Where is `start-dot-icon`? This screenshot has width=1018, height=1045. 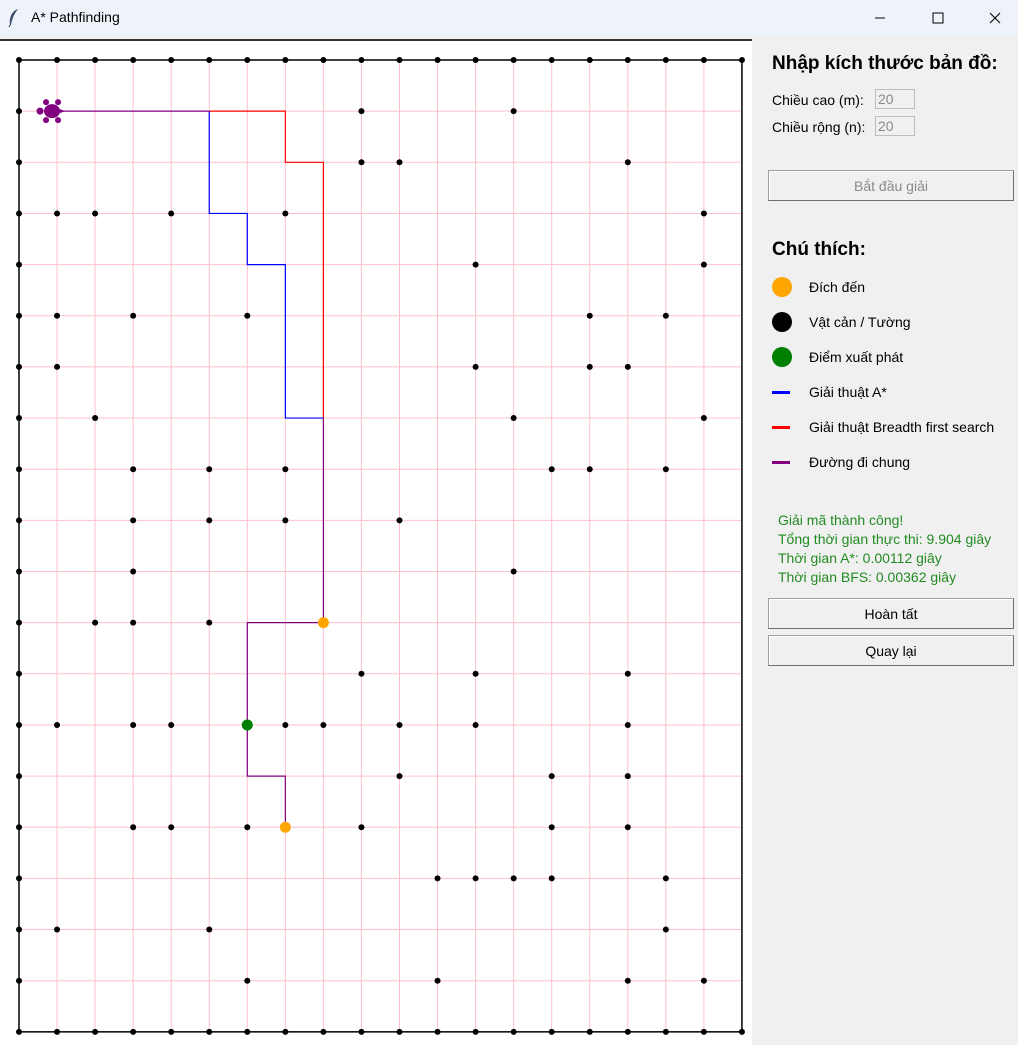 start-dot-icon is located at coordinates (782, 357).